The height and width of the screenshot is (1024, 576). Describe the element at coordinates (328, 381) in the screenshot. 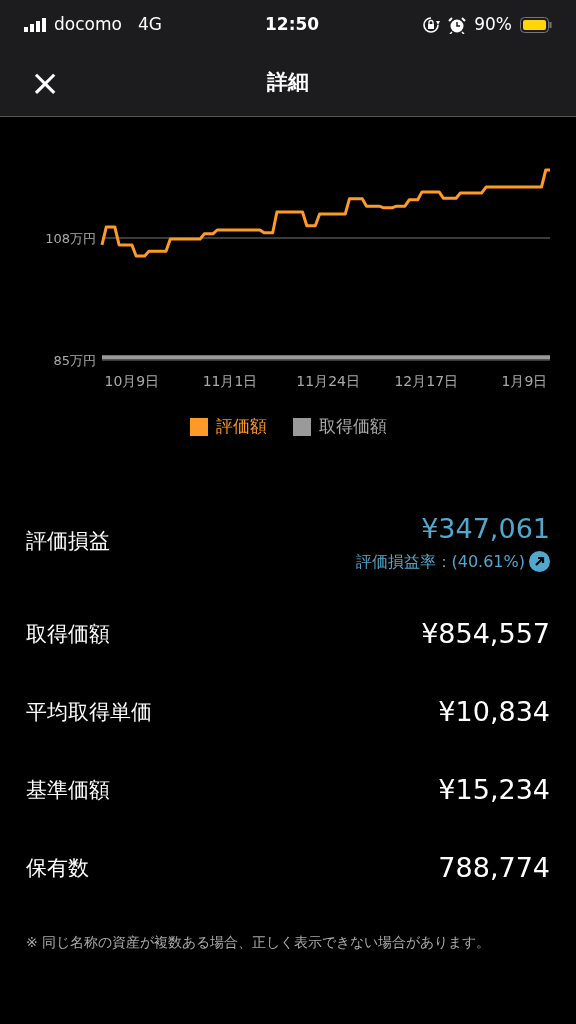

I see `x-tick-label: 11月24日` at that location.